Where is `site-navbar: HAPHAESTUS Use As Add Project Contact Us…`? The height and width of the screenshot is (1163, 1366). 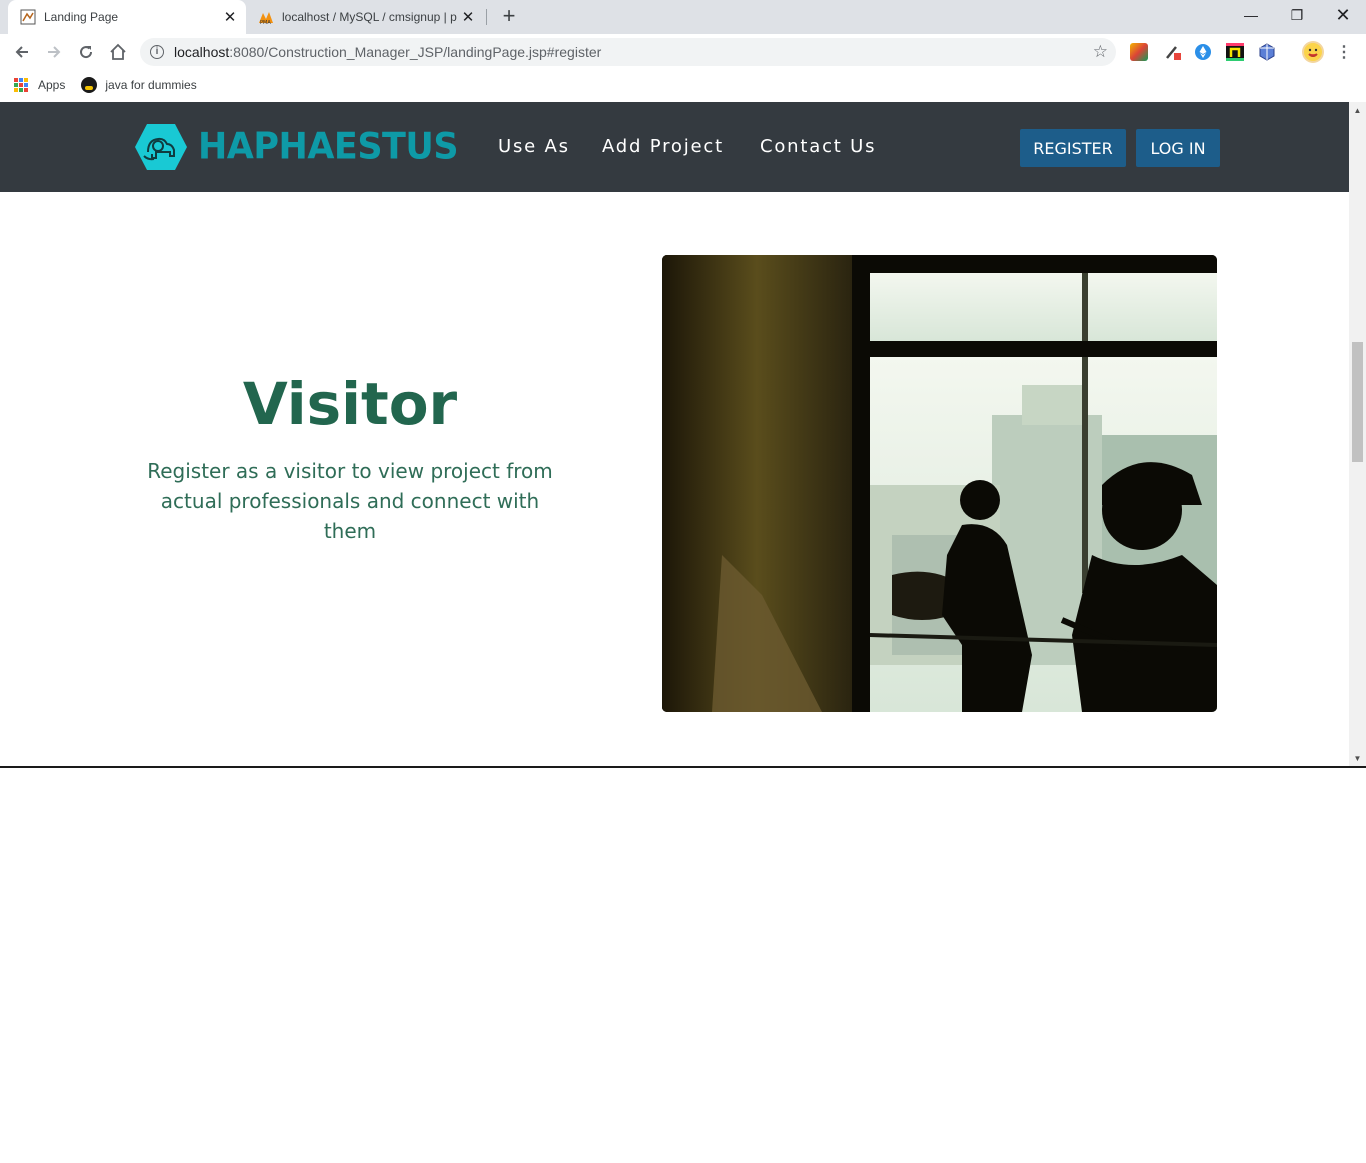 site-navbar: HAPHAESTUS Use As Add Project Contact Us… is located at coordinates (674, 147).